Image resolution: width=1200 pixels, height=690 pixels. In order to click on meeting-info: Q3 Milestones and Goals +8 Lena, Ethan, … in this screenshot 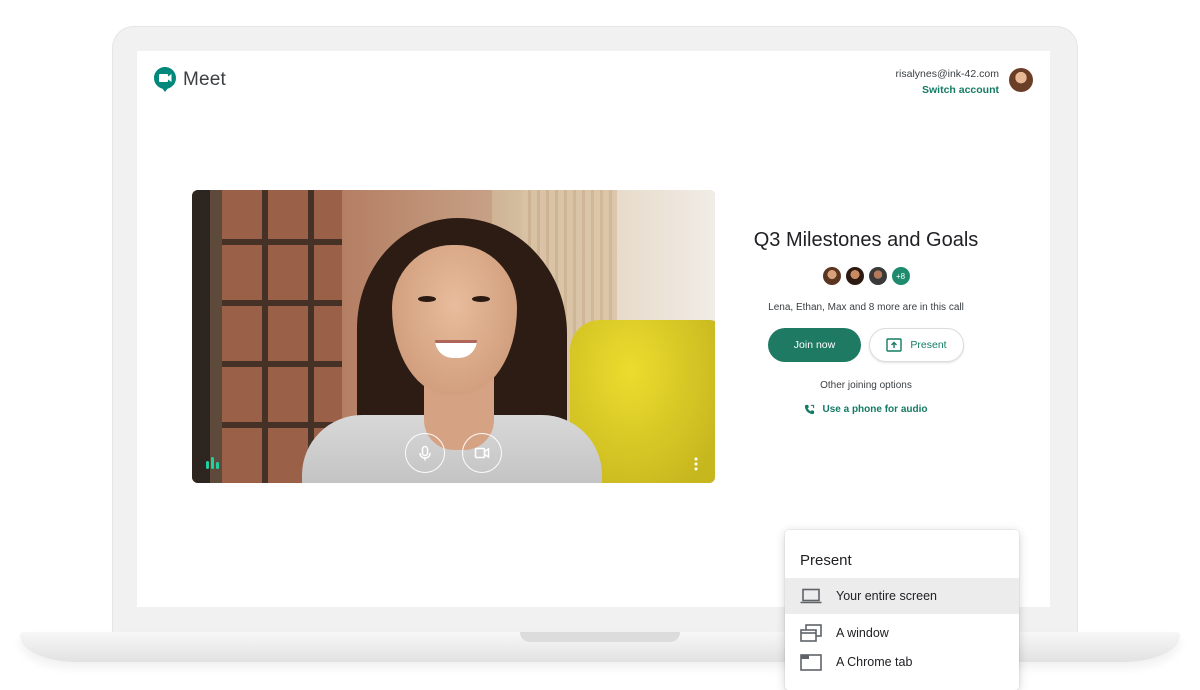, I will do `click(866, 322)`.